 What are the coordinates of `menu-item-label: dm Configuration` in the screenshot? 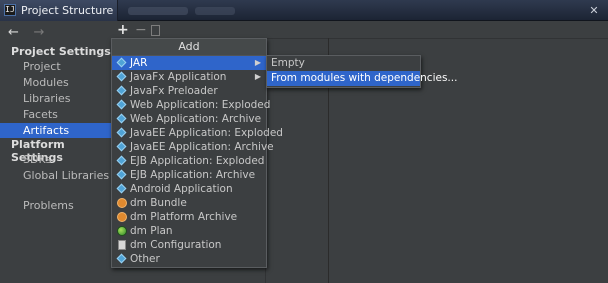 It's located at (176, 245).